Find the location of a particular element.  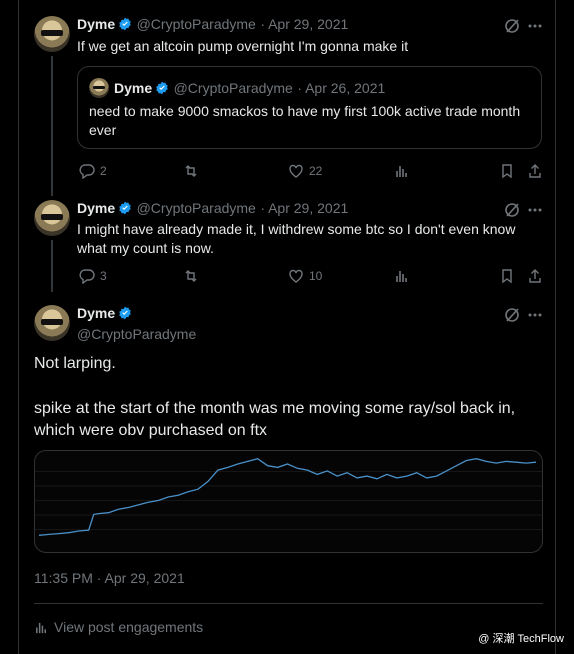

main-tweet-line1: Not larping. is located at coordinates (75, 363).